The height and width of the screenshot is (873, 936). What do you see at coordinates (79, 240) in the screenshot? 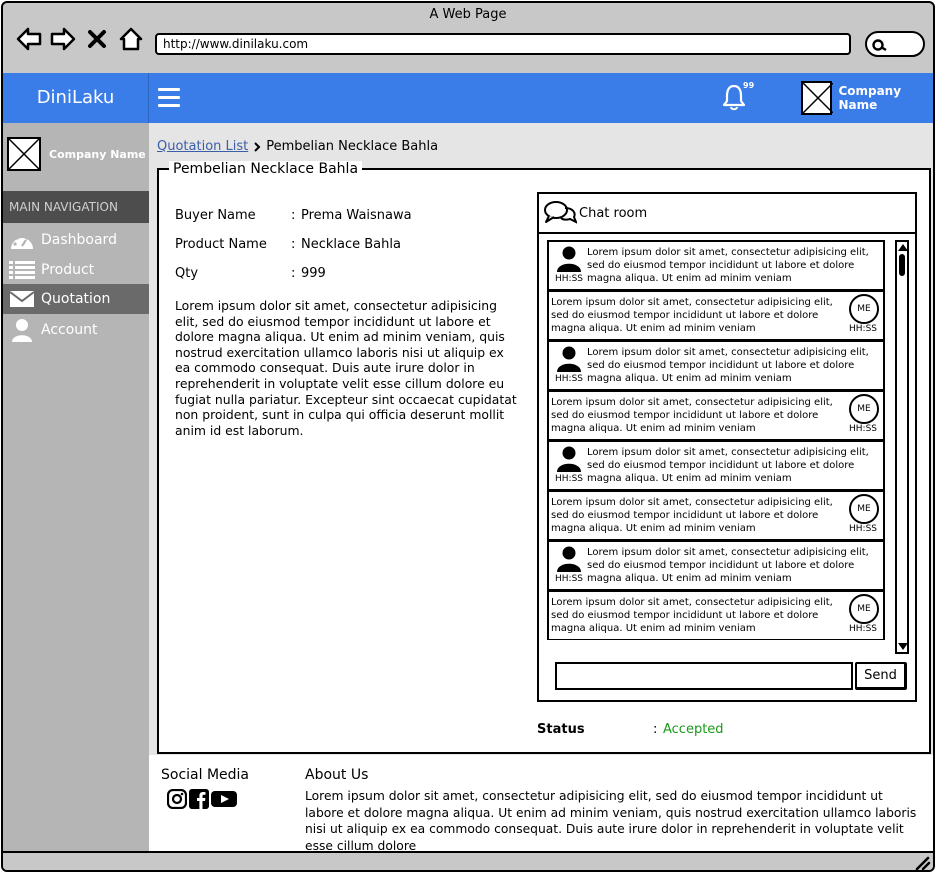
I see `sidebar-item-label: Dashboard` at bounding box center [79, 240].